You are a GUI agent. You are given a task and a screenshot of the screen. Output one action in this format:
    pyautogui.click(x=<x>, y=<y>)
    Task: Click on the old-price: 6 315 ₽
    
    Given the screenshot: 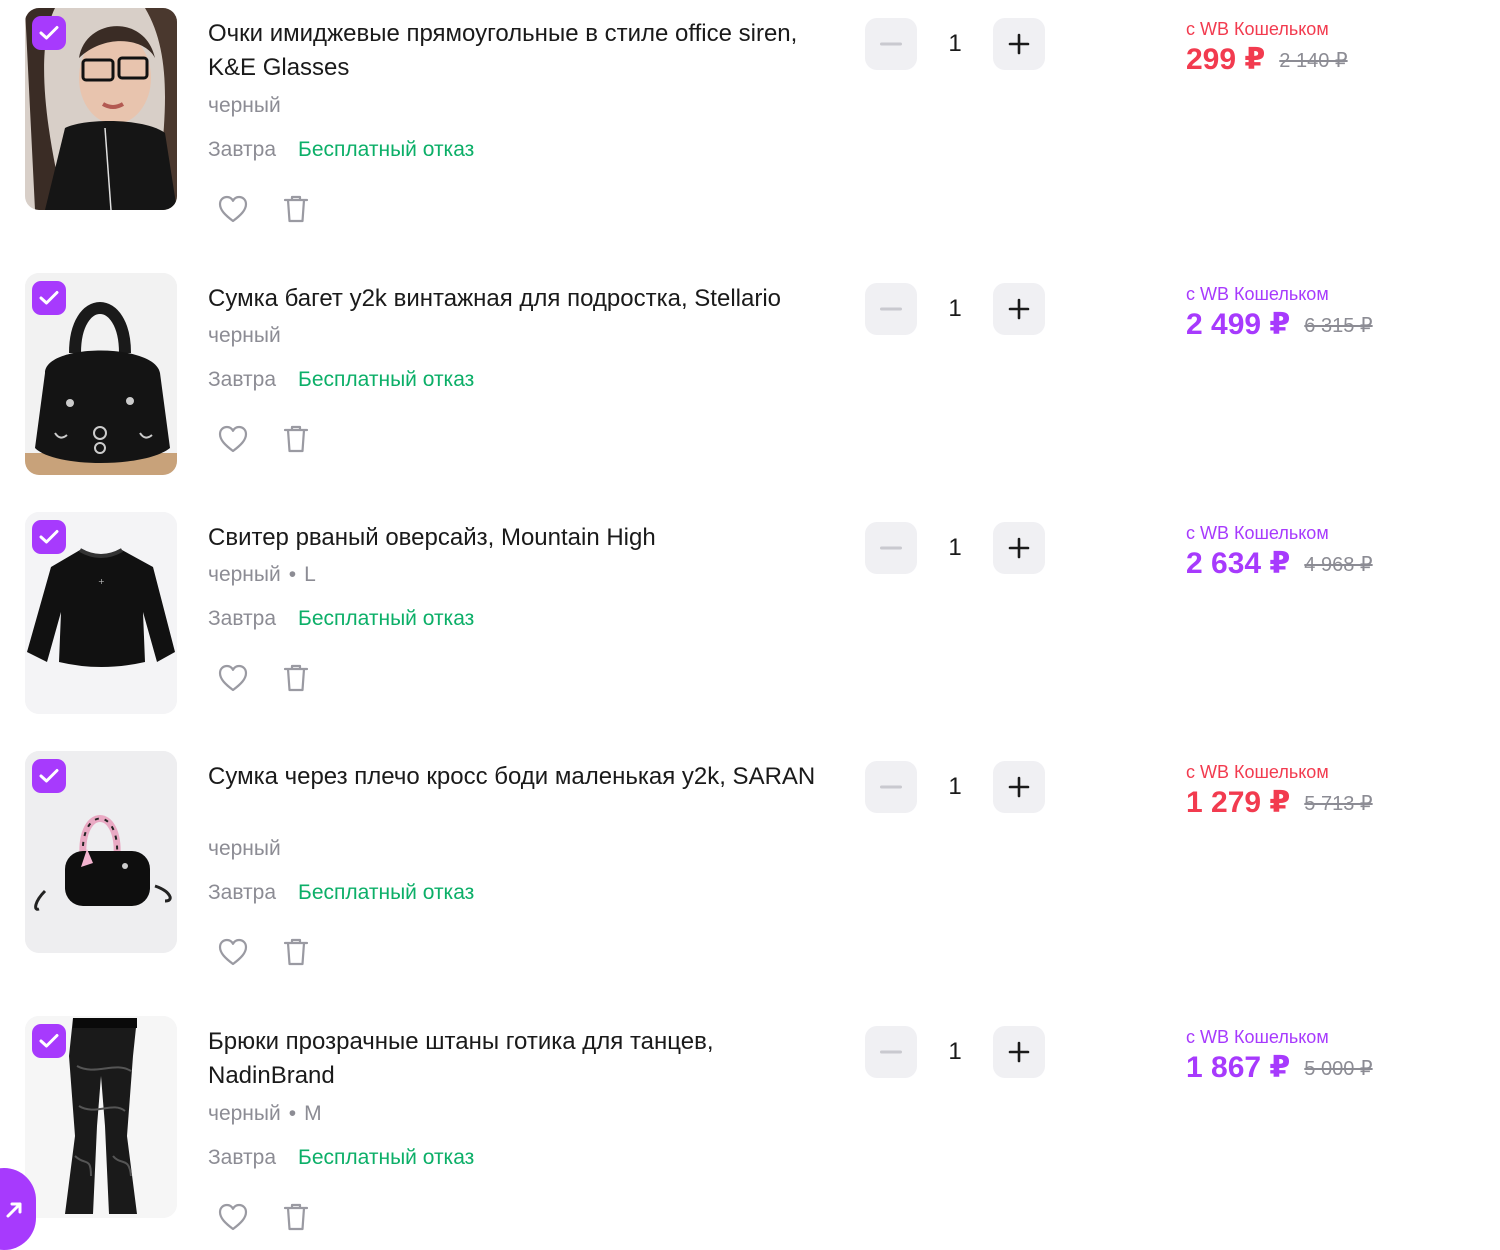 What is the action you would take?
    pyautogui.click(x=1338, y=326)
    